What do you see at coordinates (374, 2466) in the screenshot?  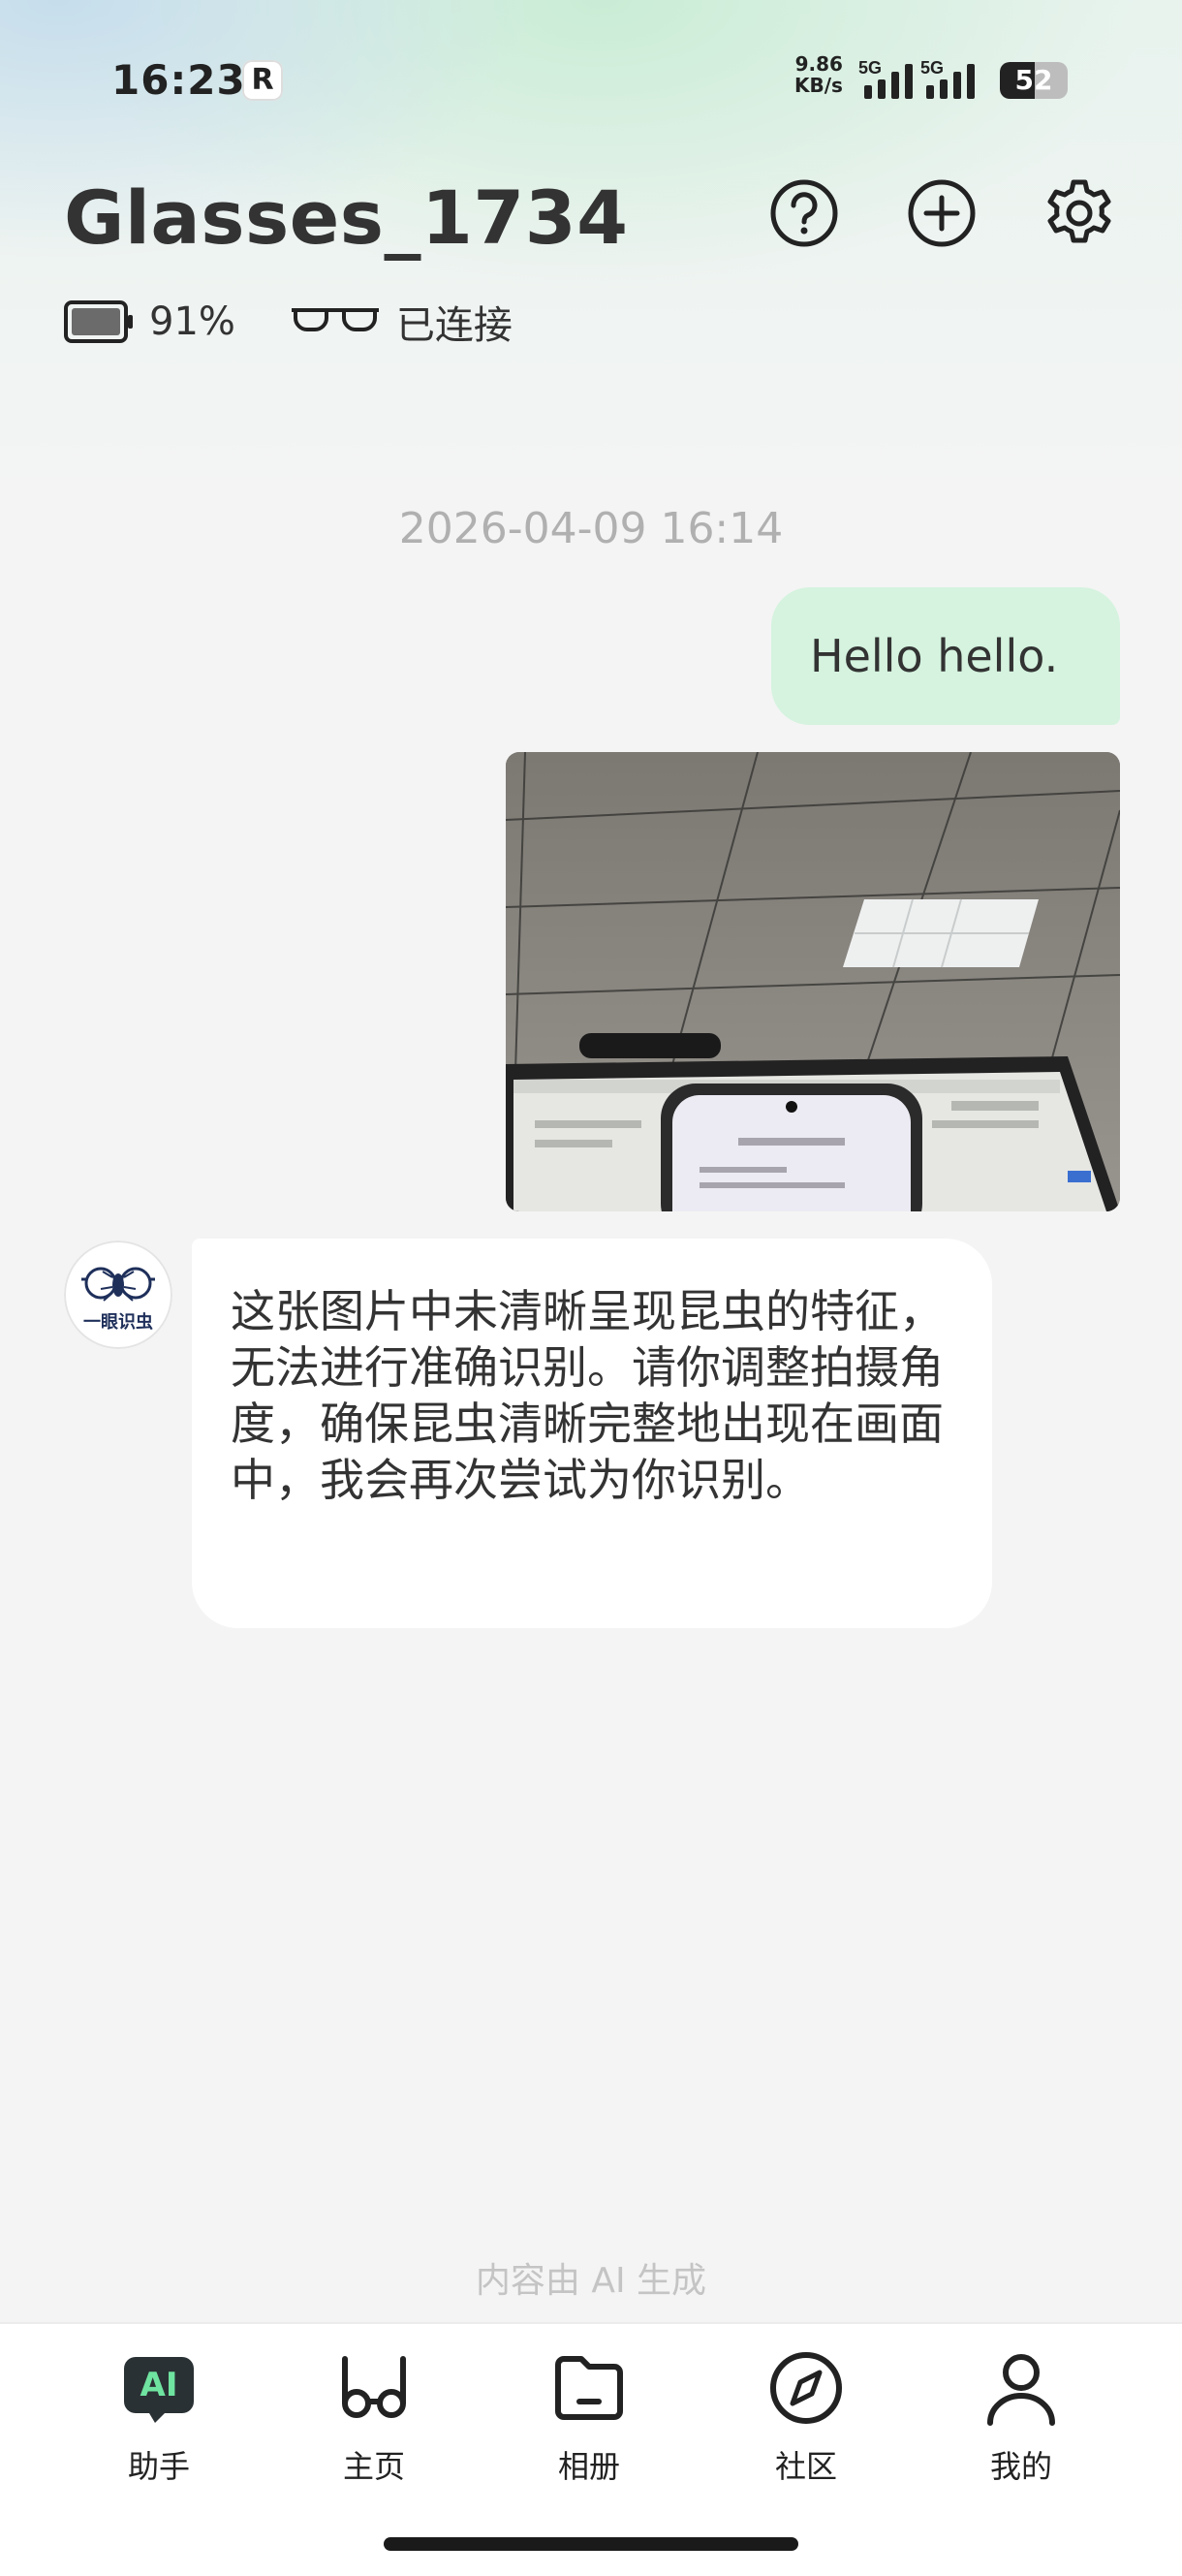 I see `tab-home-label: 主页` at bounding box center [374, 2466].